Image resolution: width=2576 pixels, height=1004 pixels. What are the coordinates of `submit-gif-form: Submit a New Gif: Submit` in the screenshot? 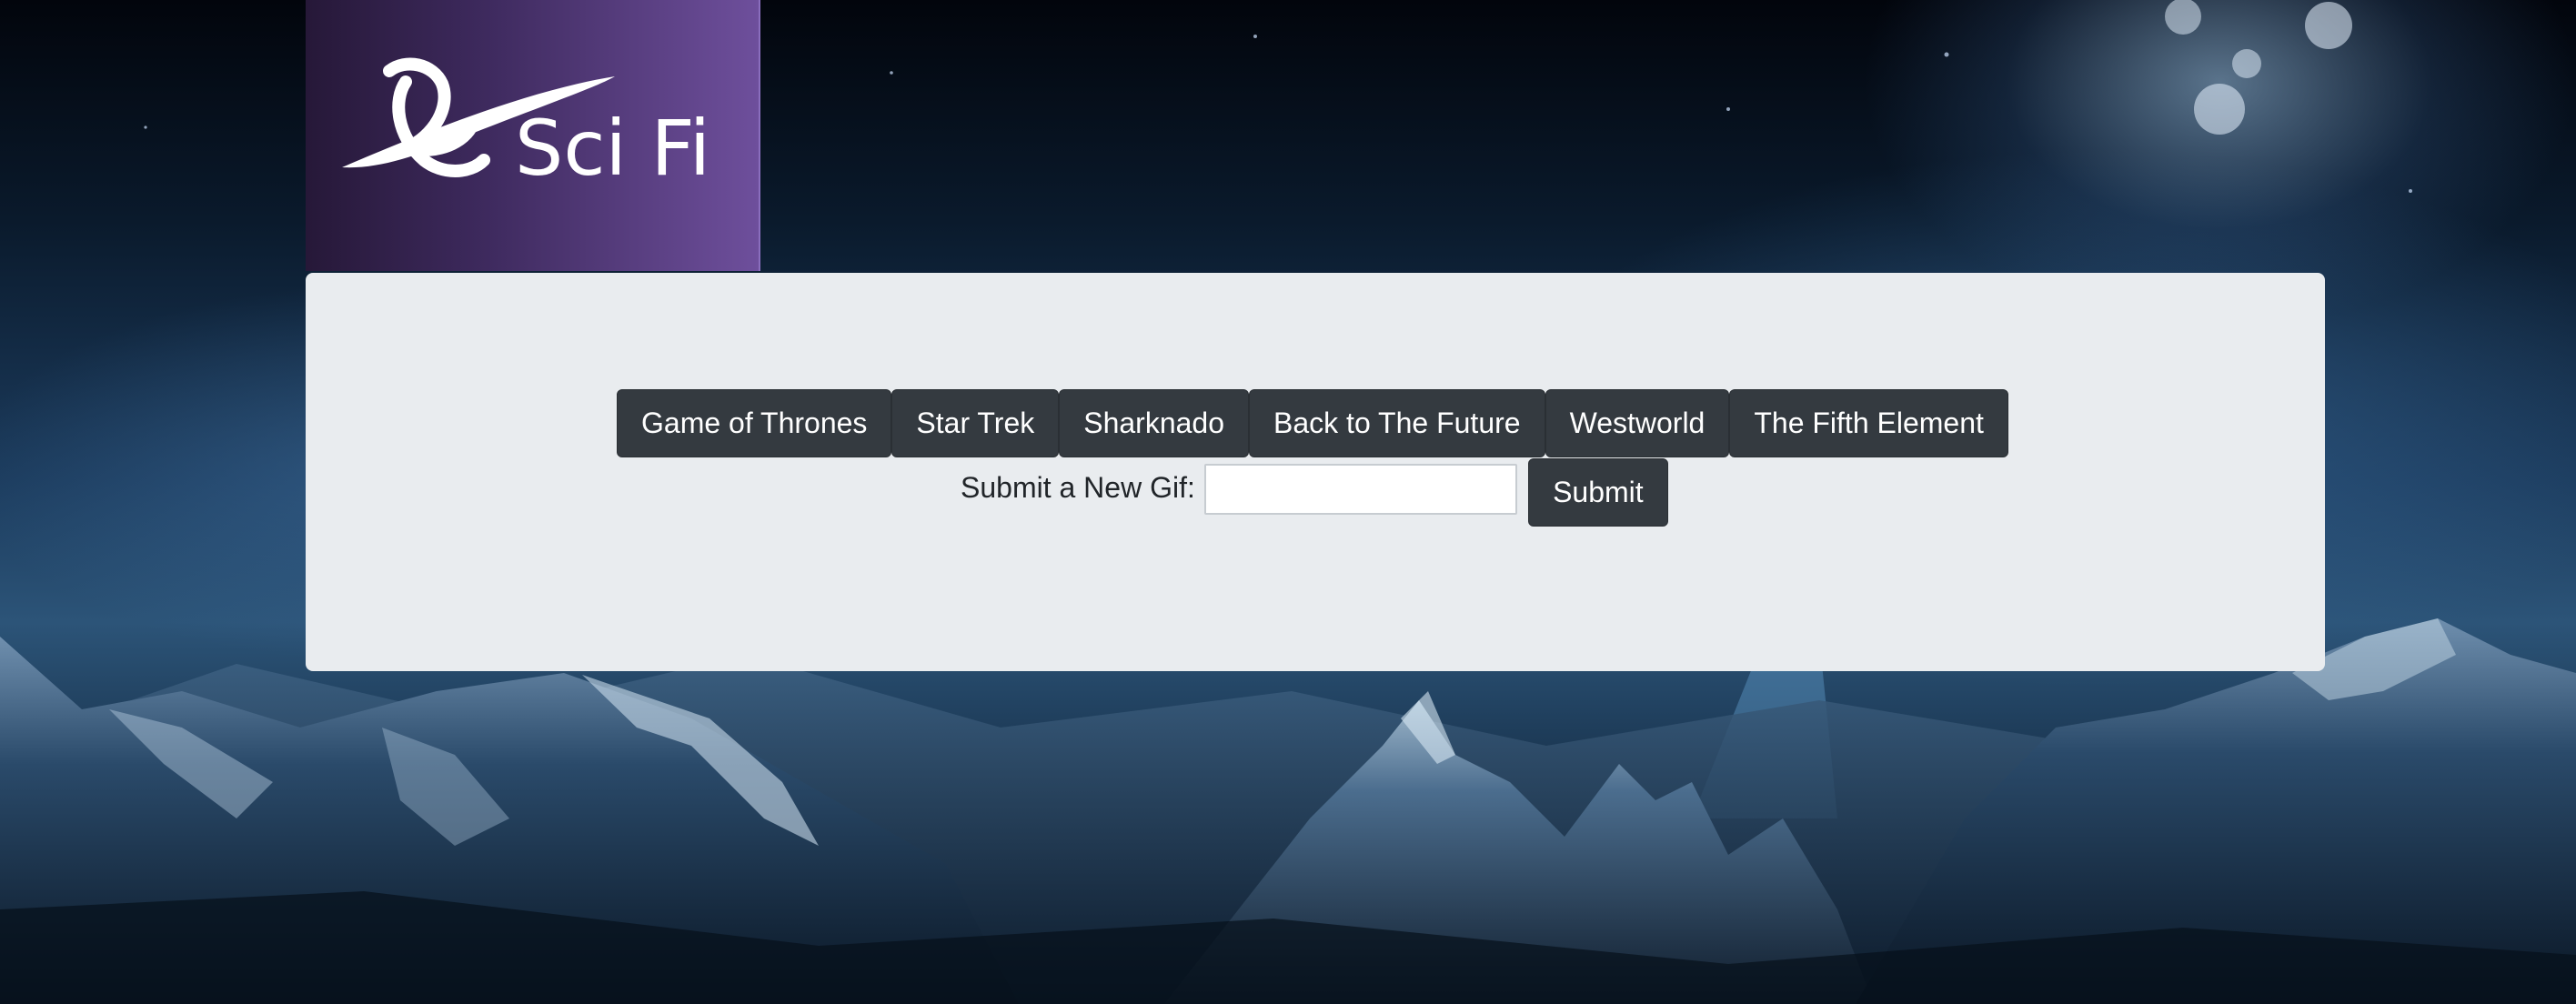 It's located at (1314, 492).